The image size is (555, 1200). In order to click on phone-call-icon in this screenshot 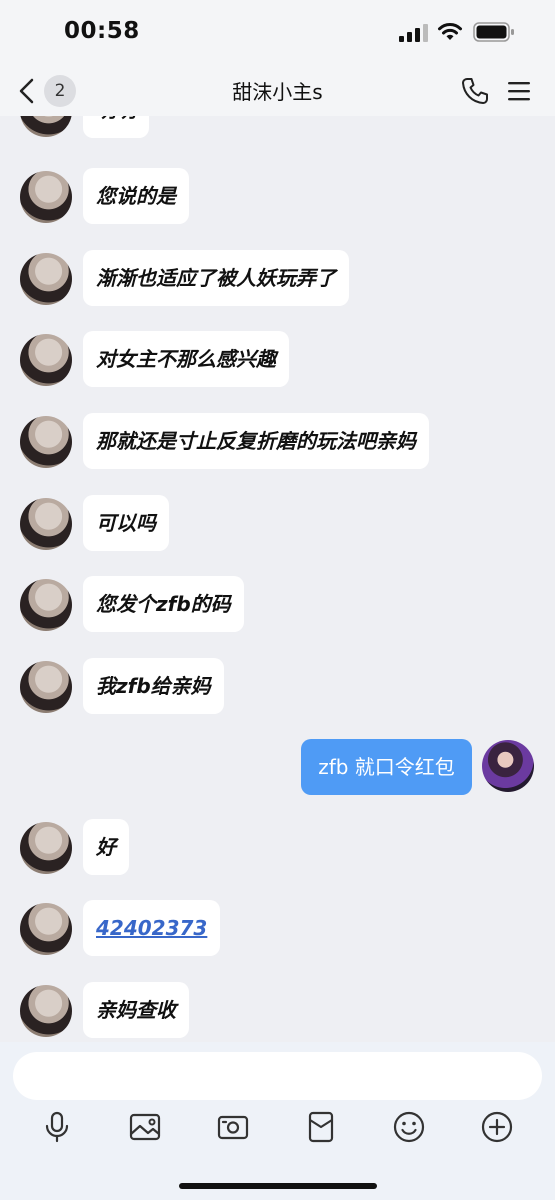, I will do `click(475, 91)`.